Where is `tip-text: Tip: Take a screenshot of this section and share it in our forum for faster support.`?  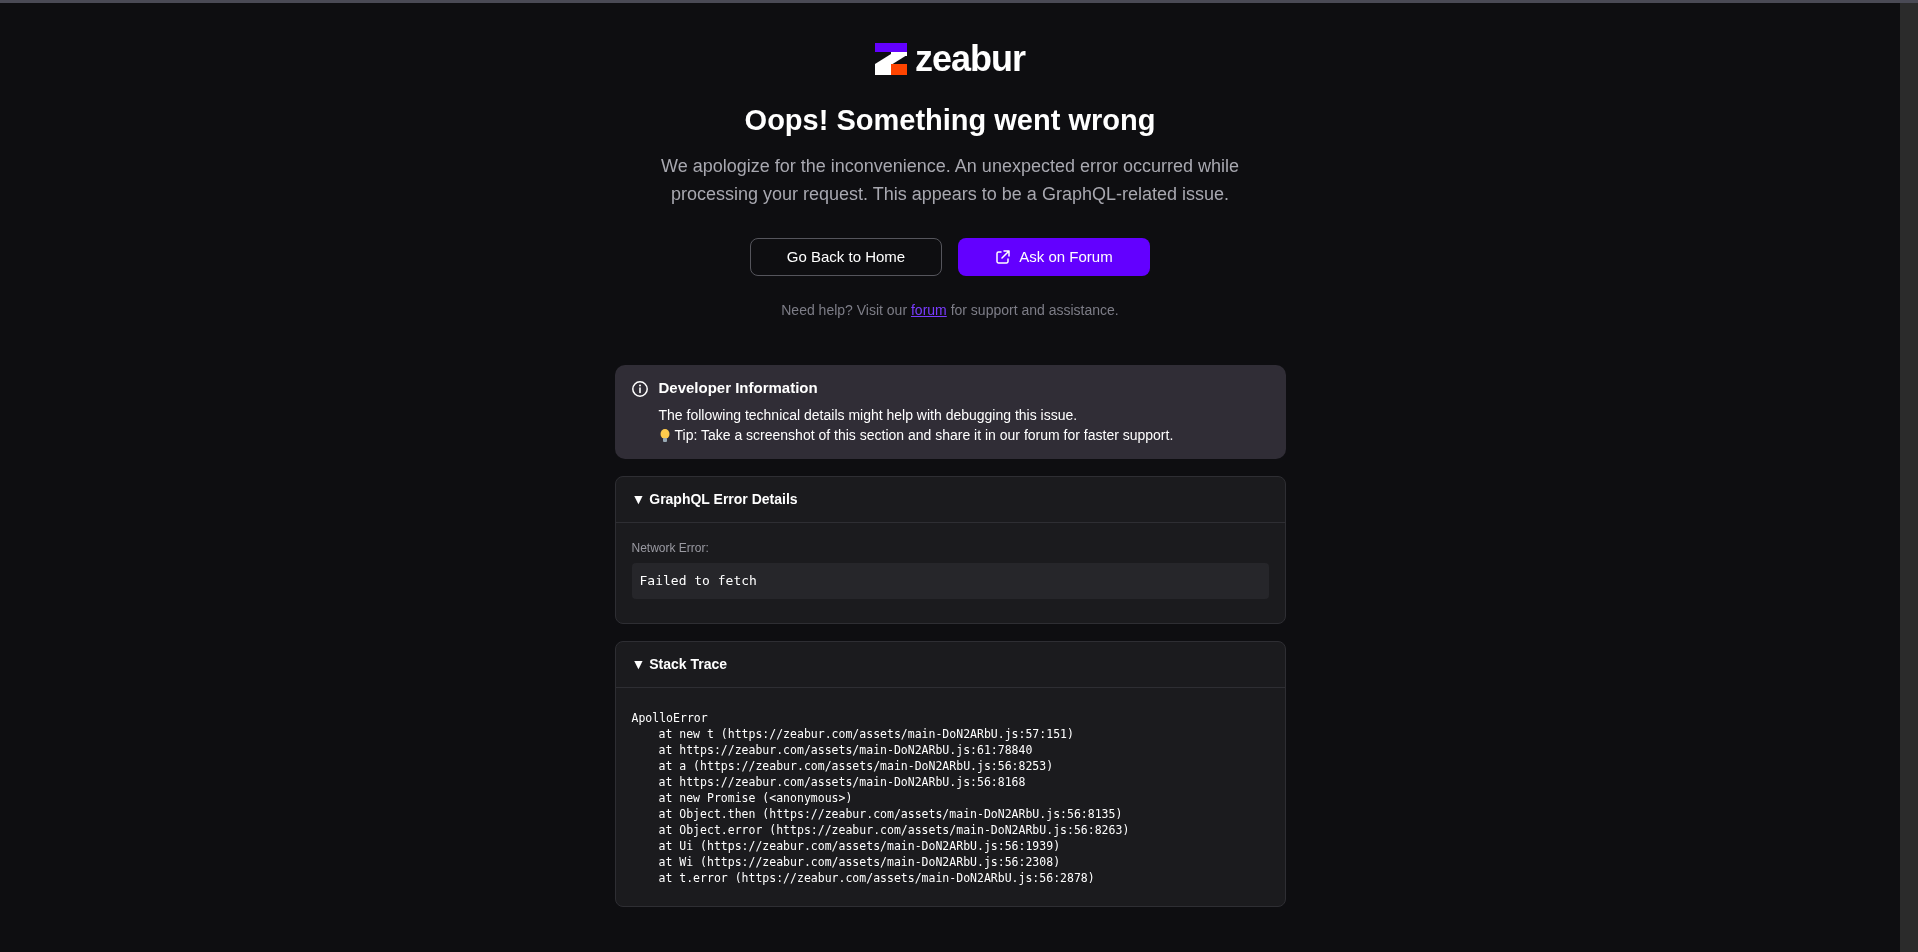 tip-text: Tip: Take a screenshot of this section and share it in our forum for faster support. is located at coordinates (924, 436).